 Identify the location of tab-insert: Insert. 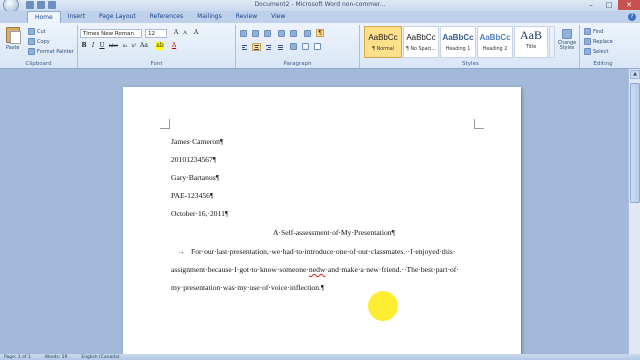
(76, 17).